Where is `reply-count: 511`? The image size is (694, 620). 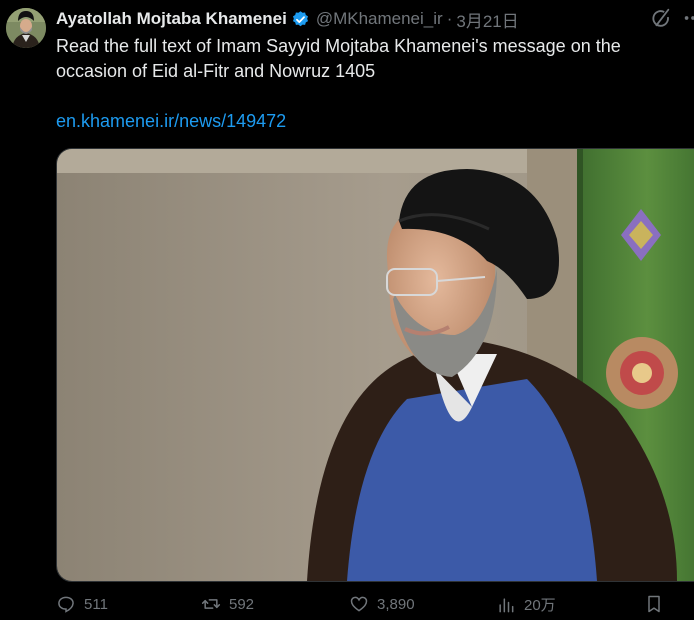
reply-count: 511 is located at coordinates (96, 604).